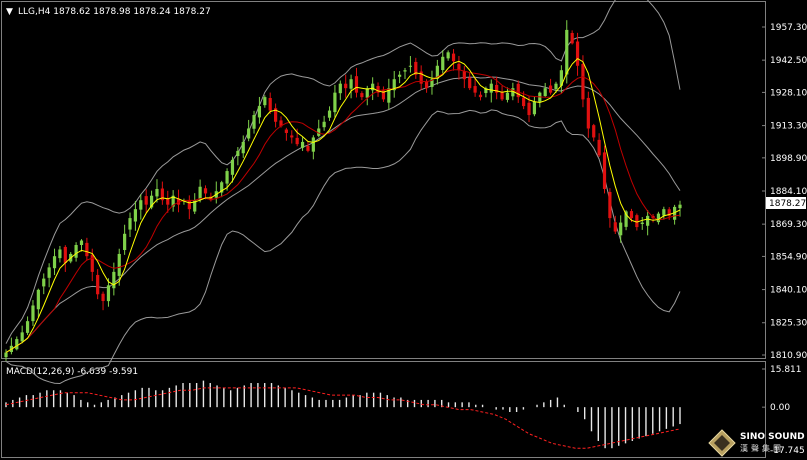 This screenshot has width=807, height=460. What do you see at coordinates (788, 257) in the screenshot?
I see `price-tick-label: 1854.90` at bounding box center [788, 257].